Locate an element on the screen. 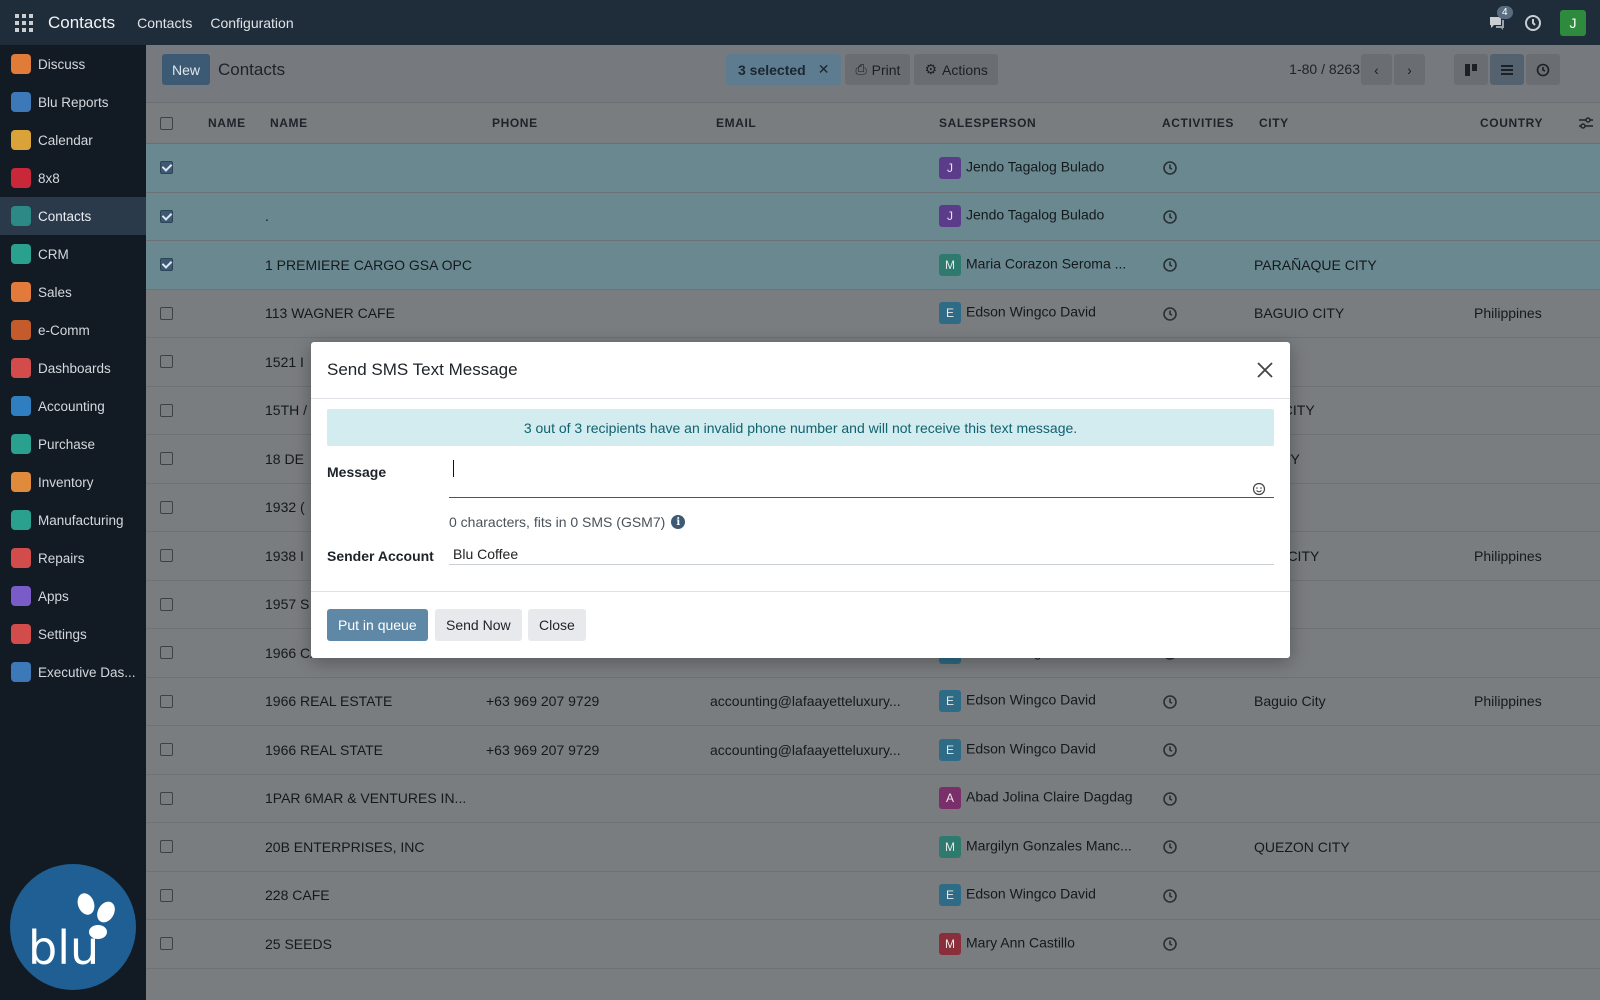 This screenshot has width=1600, height=1000. print-button: ⎙ Print is located at coordinates (878, 69).